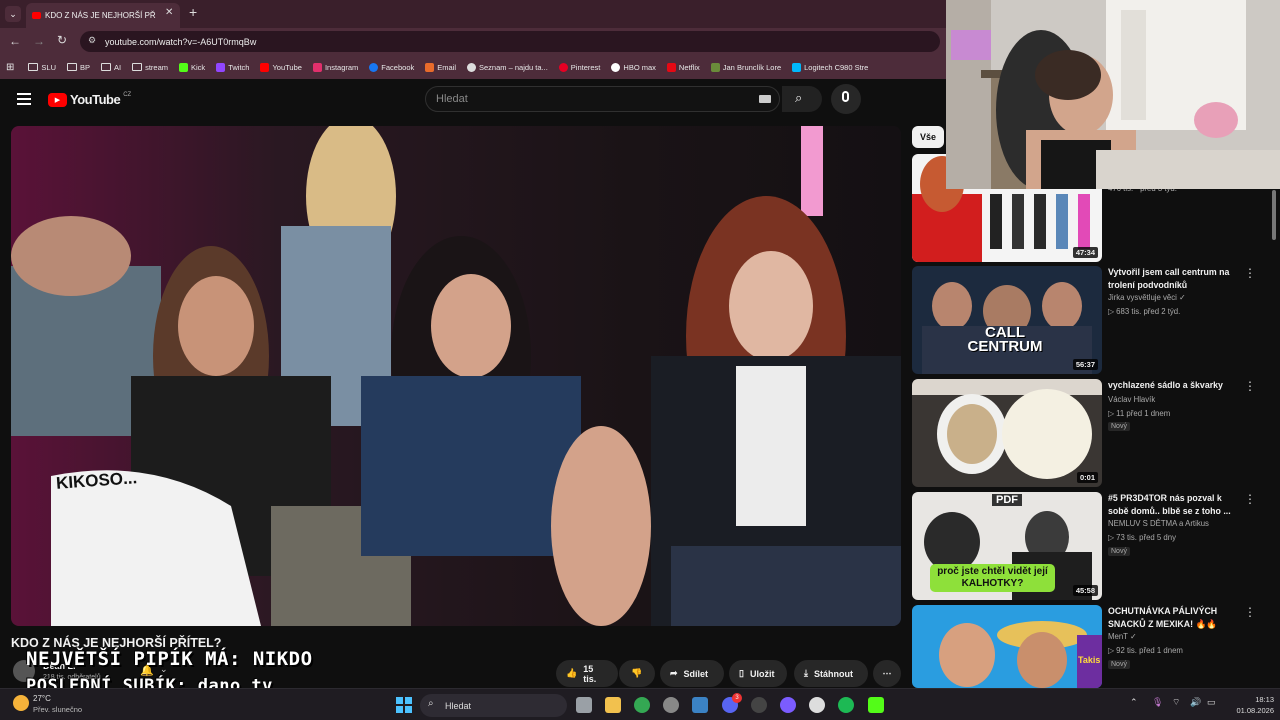  I want to click on reload-icon: ↻, so click(62, 40).